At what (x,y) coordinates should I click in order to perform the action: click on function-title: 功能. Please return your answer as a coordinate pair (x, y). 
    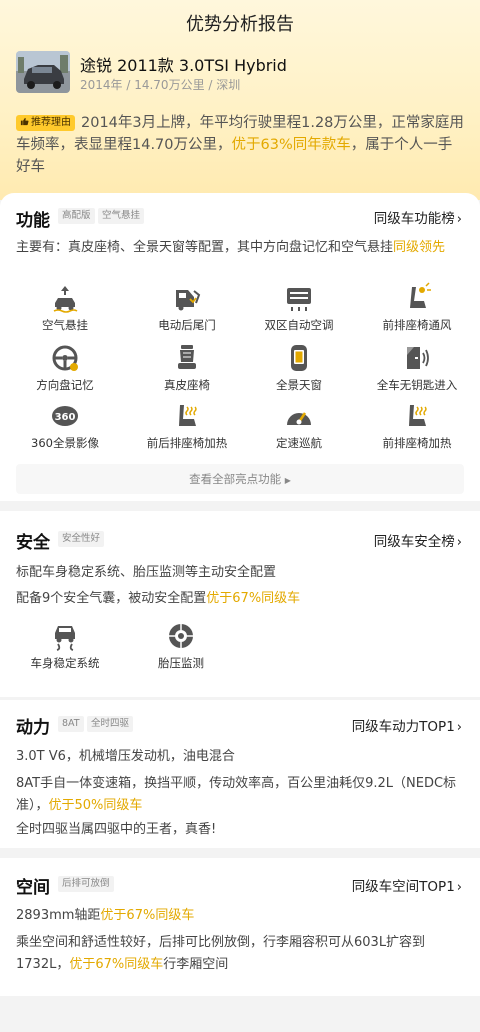
    Looking at the image, I should click on (33, 221).